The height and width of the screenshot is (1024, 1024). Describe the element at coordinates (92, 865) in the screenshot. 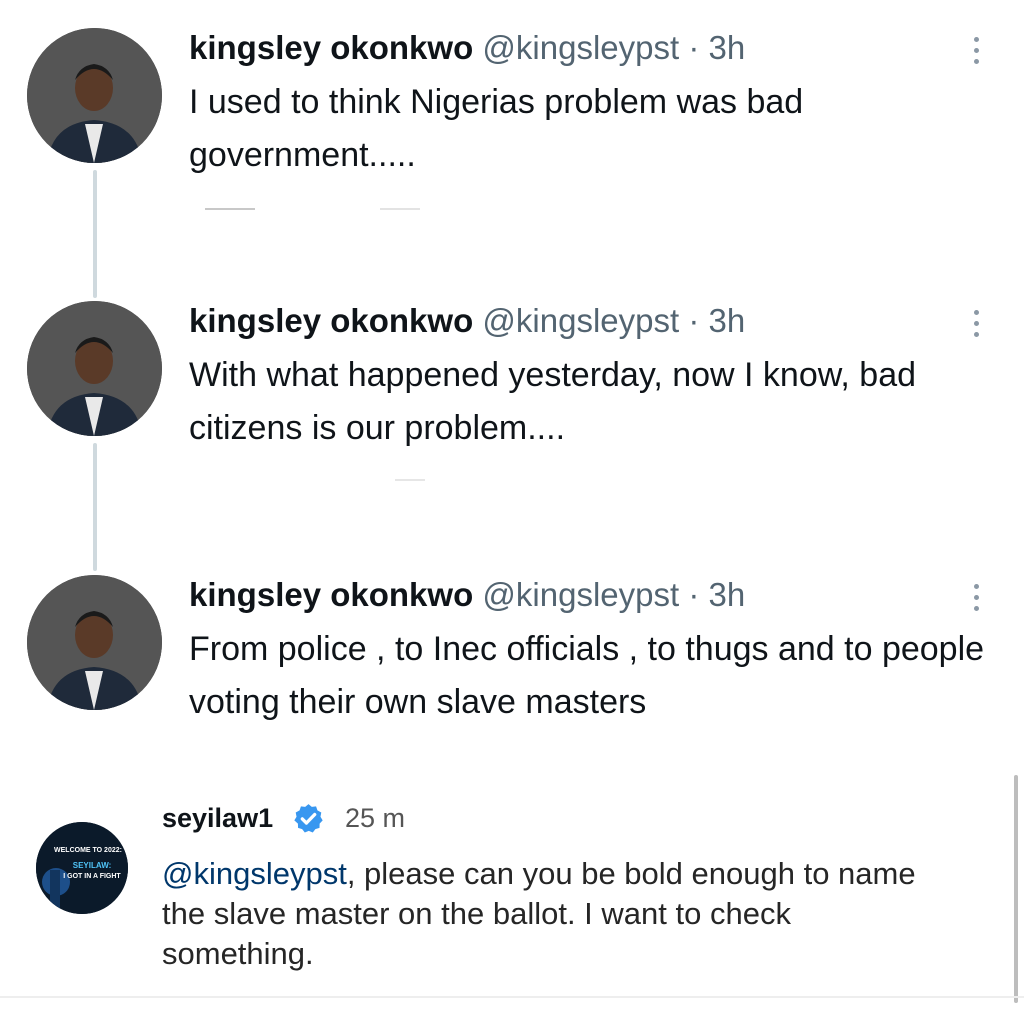

I see `avatar-text: SEYILAW:` at that location.